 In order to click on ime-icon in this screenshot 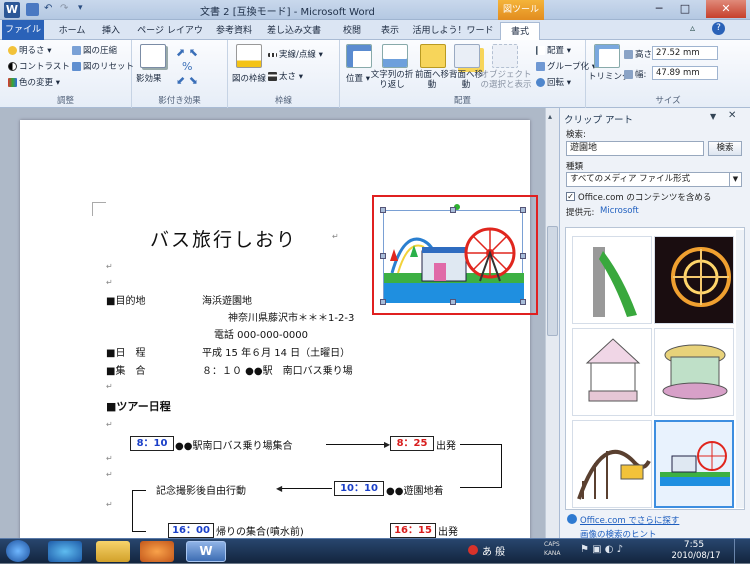, I will do `click(473, 550)`.